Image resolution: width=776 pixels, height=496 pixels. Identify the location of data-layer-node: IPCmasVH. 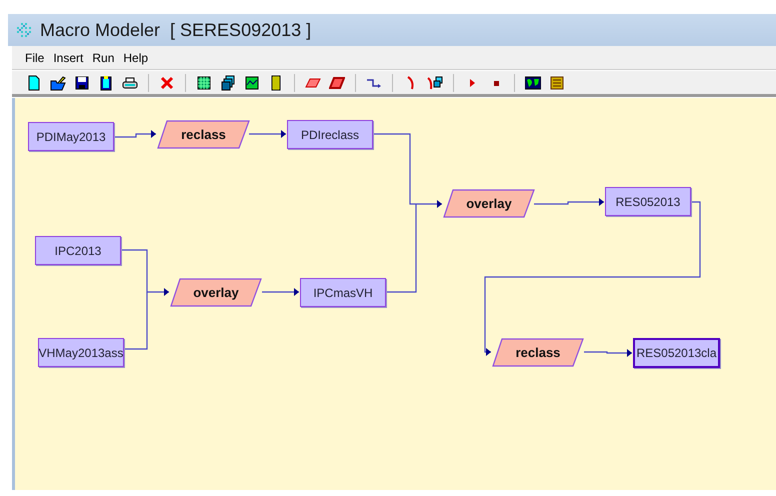
(343, 292).